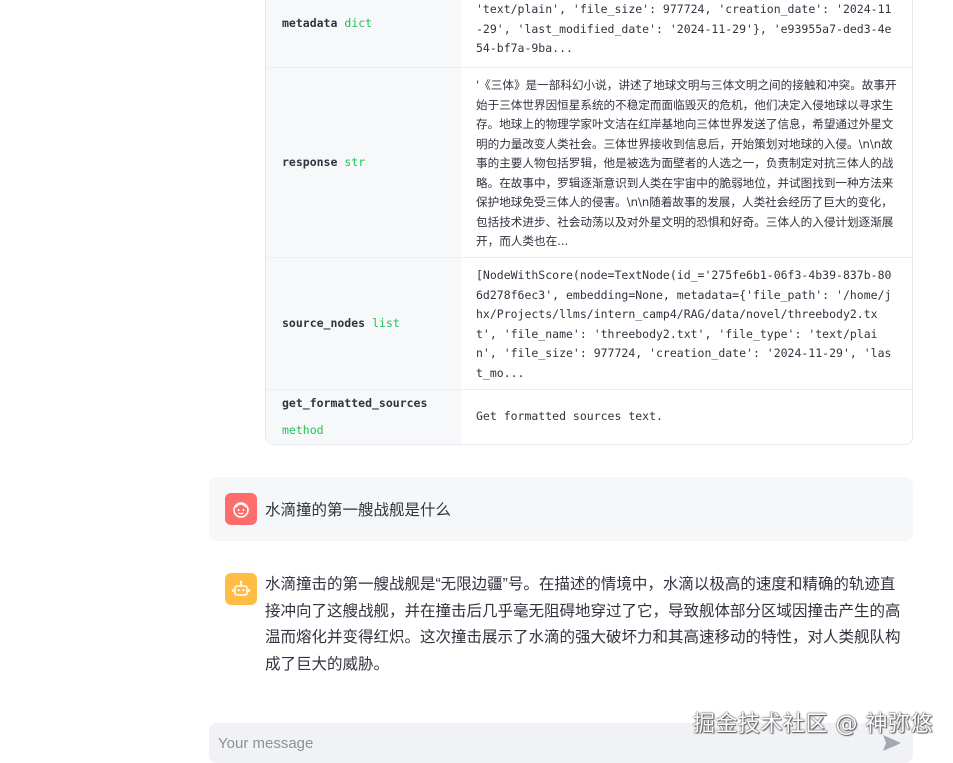 The image size is (953, 763). I want to click on user-face-icon, so click(241, 509).